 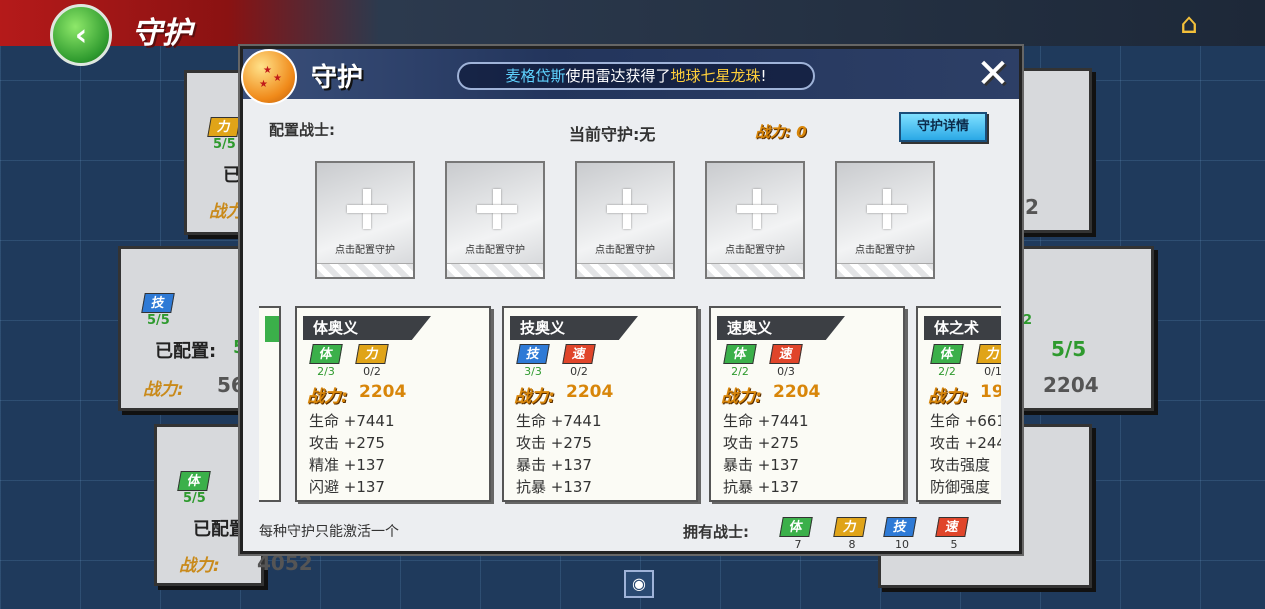 What do you see at coordinates (1085, 328) in the screenshot?
I see `background-card: 2 5/5 2204` at bounding box center [1085, 328].